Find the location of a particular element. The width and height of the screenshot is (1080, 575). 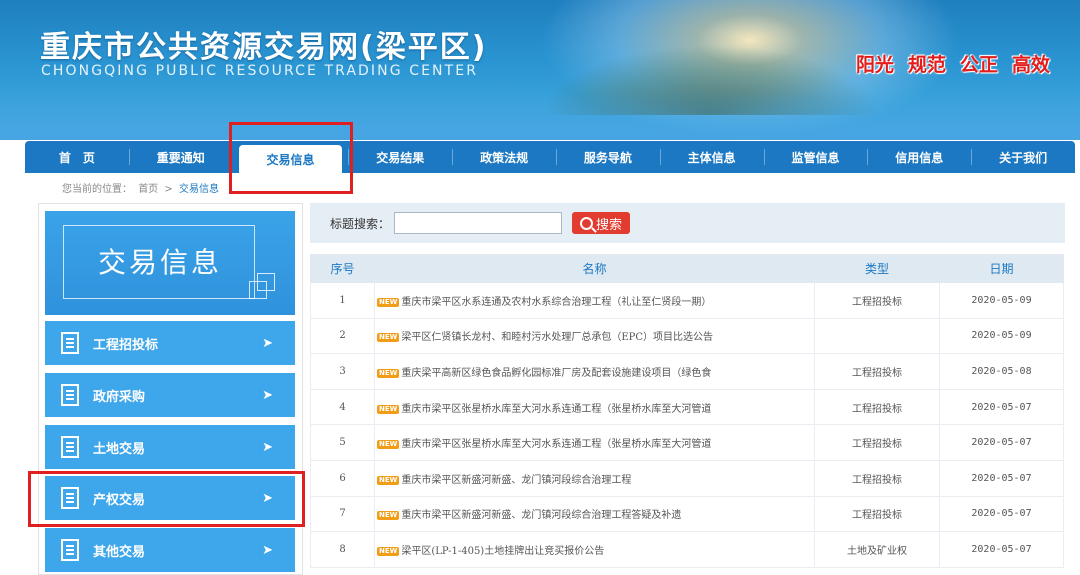

row-title-link: NEW 重庆市梁平区新盛河新盛、龙门镇河段综合治理工程答疑及补遗 is located at coordinates (594, 514).